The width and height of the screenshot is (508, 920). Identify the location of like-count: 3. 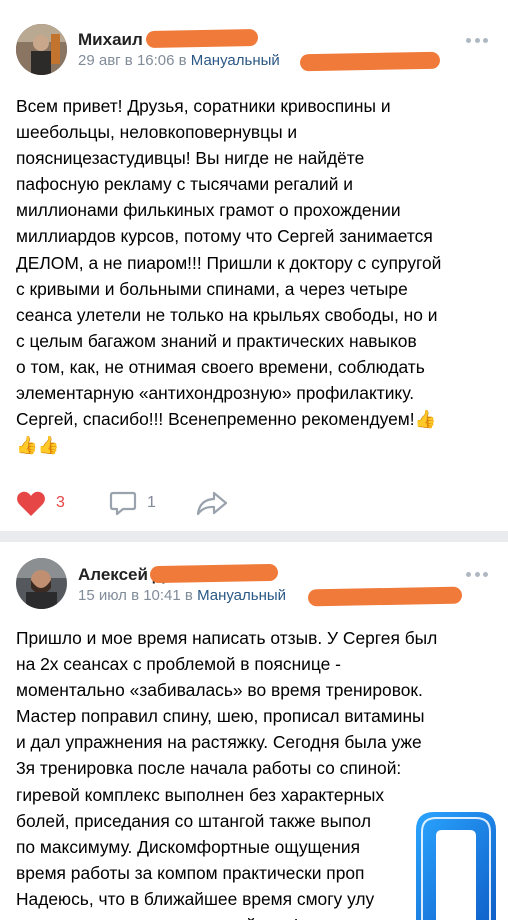
(60, 502).